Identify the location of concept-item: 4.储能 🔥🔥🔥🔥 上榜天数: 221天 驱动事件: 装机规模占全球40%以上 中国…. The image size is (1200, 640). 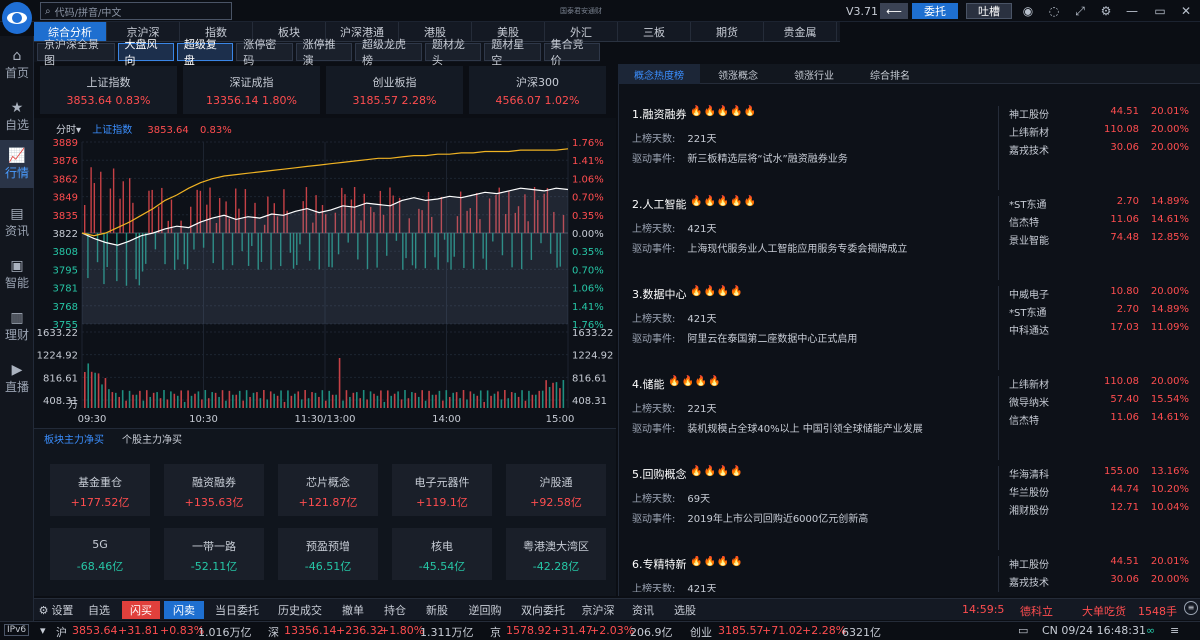
(808, 421).